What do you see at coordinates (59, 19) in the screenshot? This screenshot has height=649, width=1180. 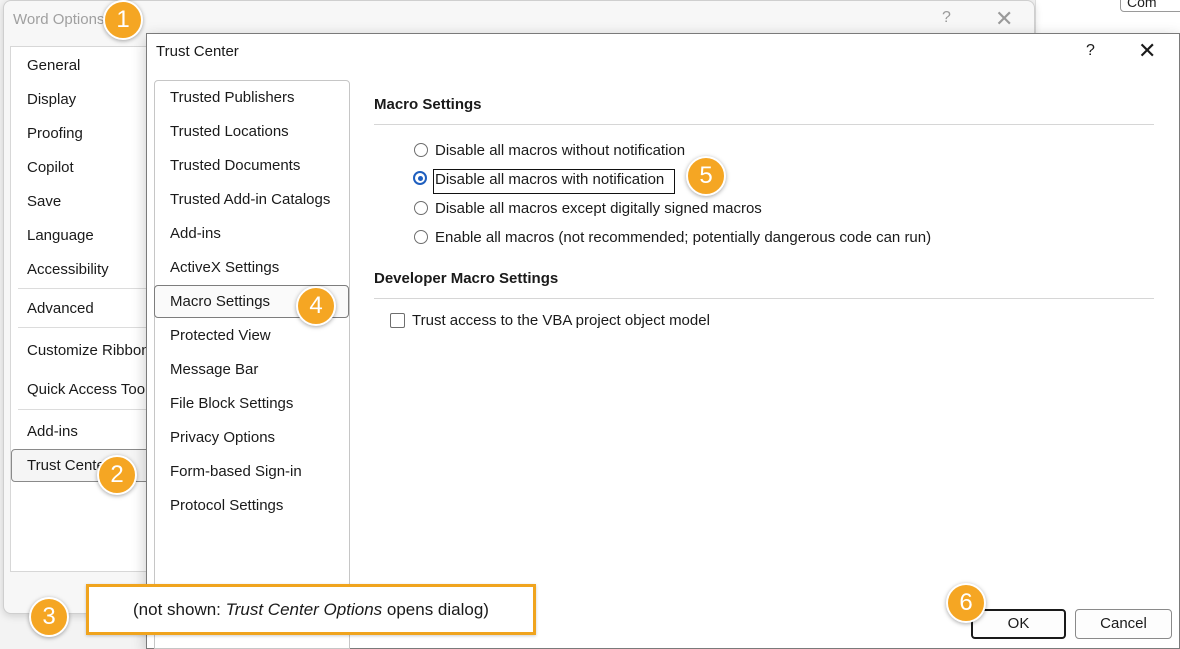 I see `word-options-title: Word Options` at bounding box center [59, 19].